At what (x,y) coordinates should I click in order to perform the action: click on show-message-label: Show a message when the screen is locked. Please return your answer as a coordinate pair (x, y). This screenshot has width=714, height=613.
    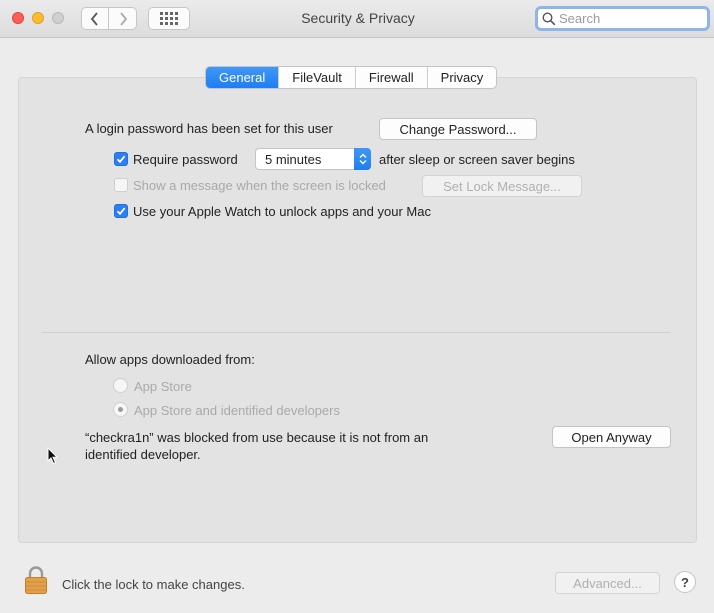
    Looking at the image, I should click on (259, 185).